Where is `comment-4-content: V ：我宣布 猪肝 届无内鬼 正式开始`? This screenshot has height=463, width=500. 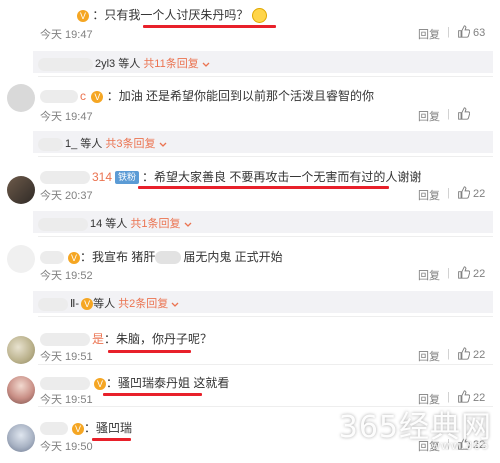
comment-4-content: V ：我宣布 猪肝 届无内鬼 正式开始 is located at coordinates (161, 256).